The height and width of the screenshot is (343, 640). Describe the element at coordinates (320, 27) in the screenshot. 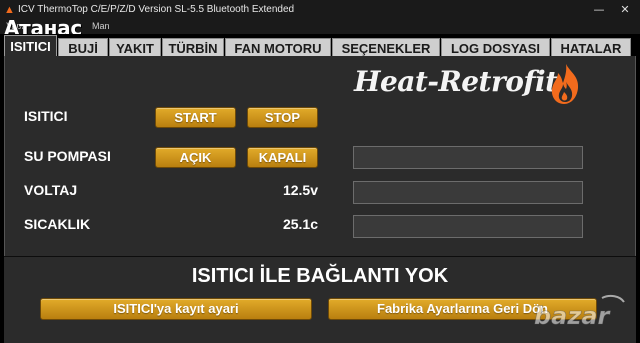

I see `menu-bar: Yapı Man` at that location.